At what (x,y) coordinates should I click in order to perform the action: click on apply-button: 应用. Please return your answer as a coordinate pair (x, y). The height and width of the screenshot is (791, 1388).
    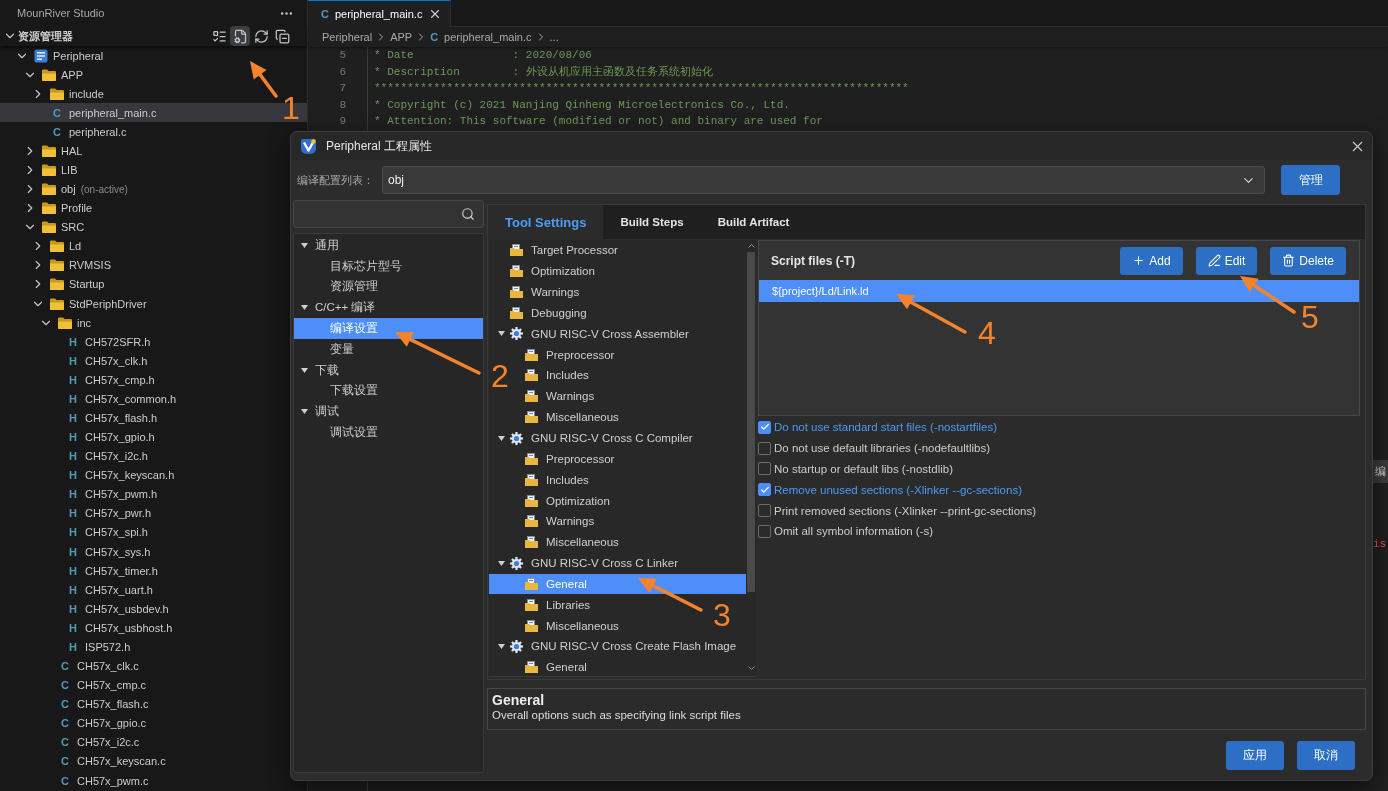
    Looking at the image, I should click on (1255, 755).